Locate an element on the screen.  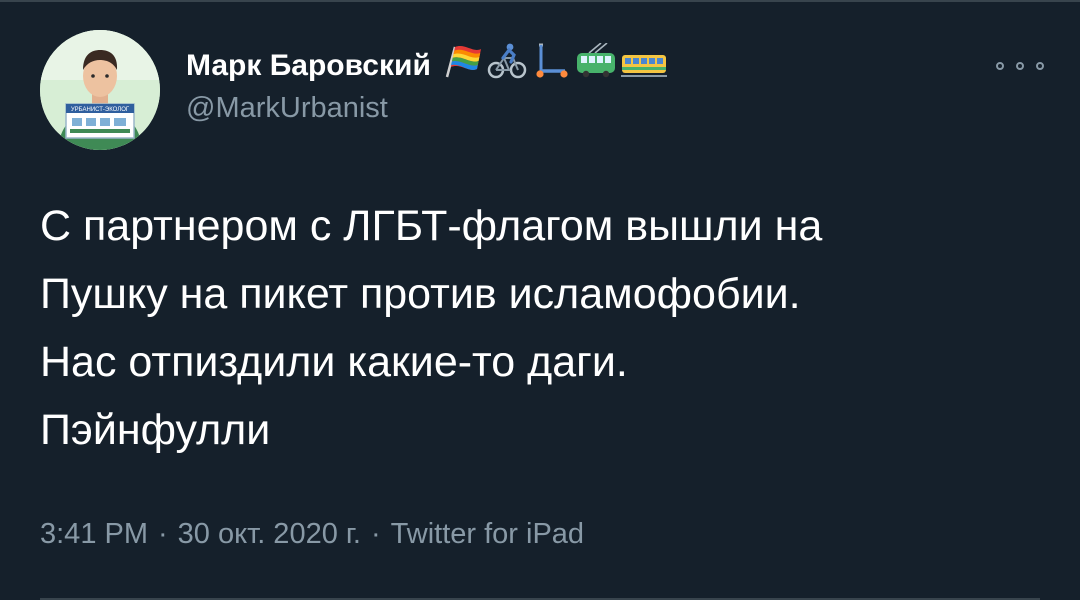
avatar-badge-text: УРБАНИСТ-ЭКОЛОГ is located at coordinates (100, 110).